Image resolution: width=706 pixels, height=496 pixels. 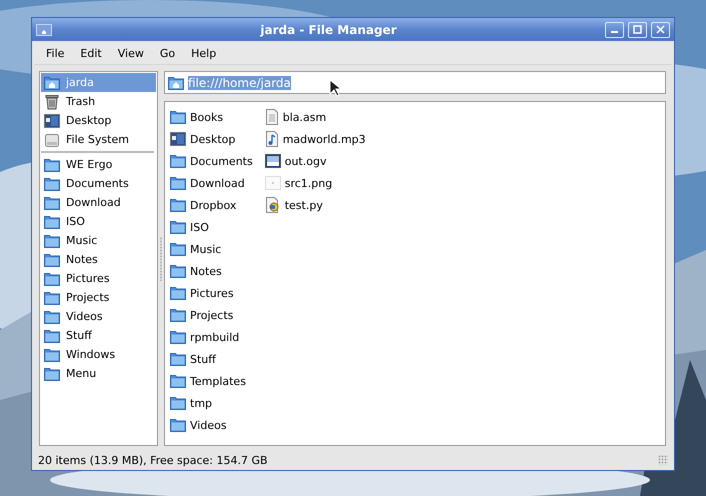 I want to click on dropdown-title: File, so click(x=55, y=53).